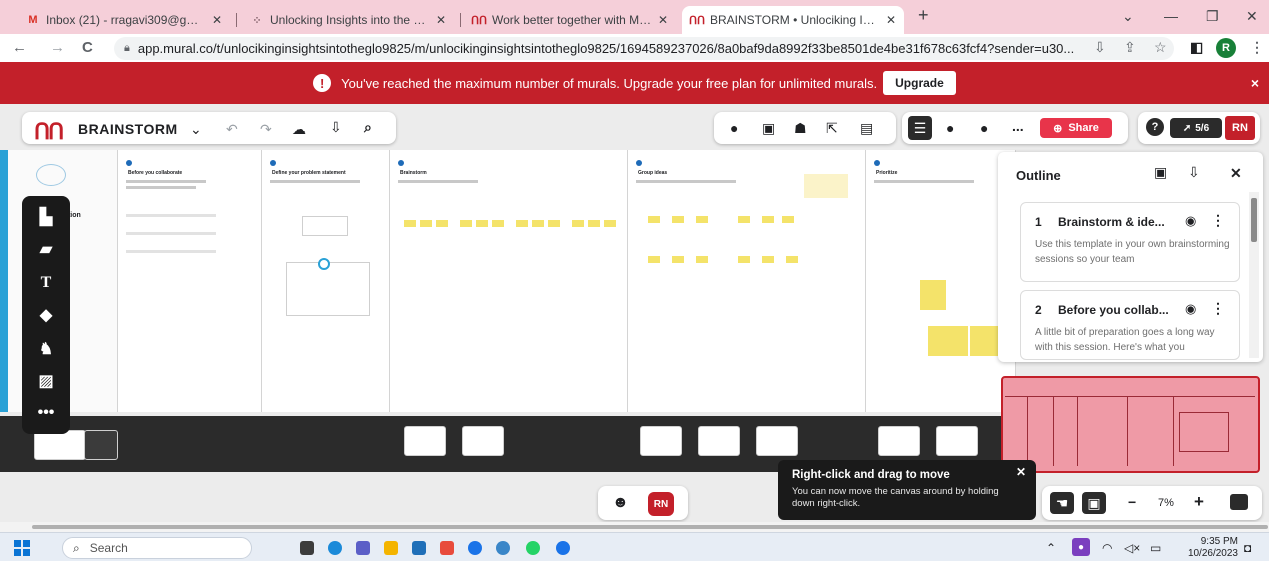 This screenshot has width=1269, height=561. I want to click on icons-library-icon: ♞, so click(46, 349).